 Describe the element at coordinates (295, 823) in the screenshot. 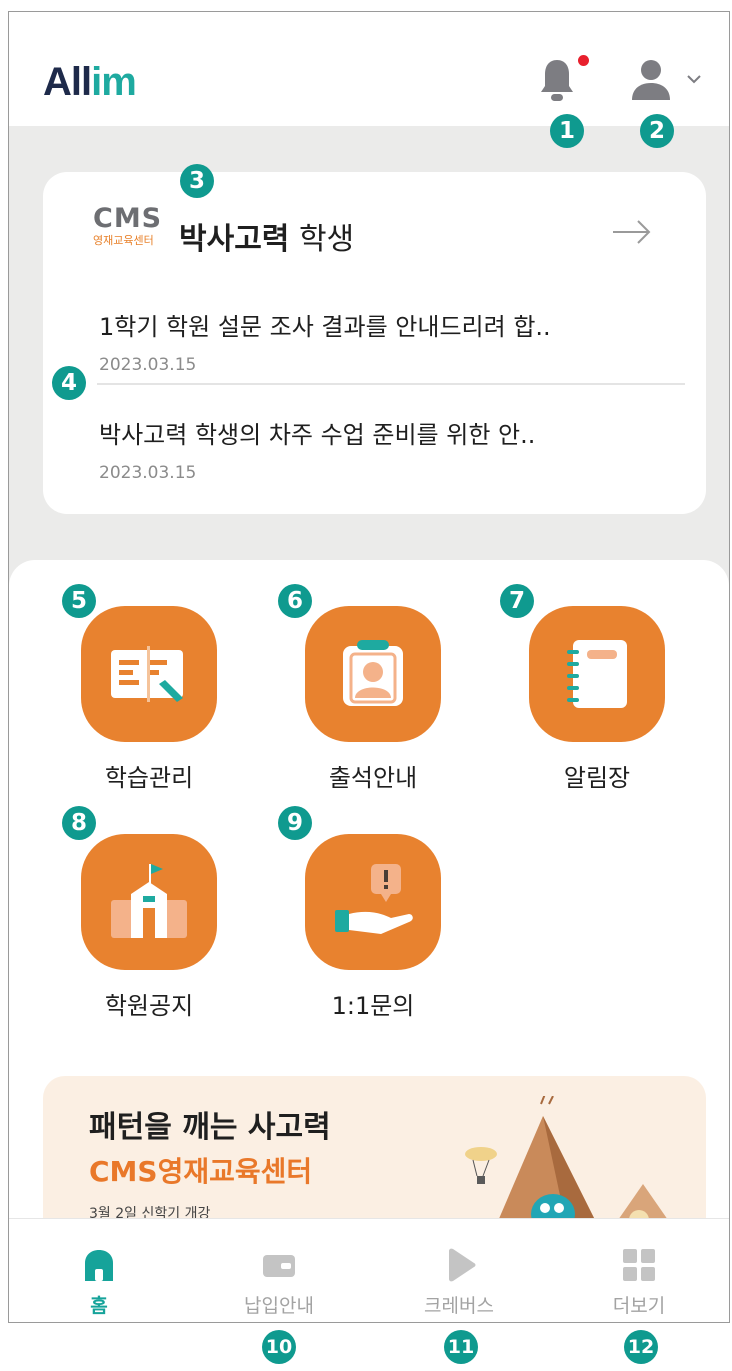

I see `annotation-badge: 9` at that location.